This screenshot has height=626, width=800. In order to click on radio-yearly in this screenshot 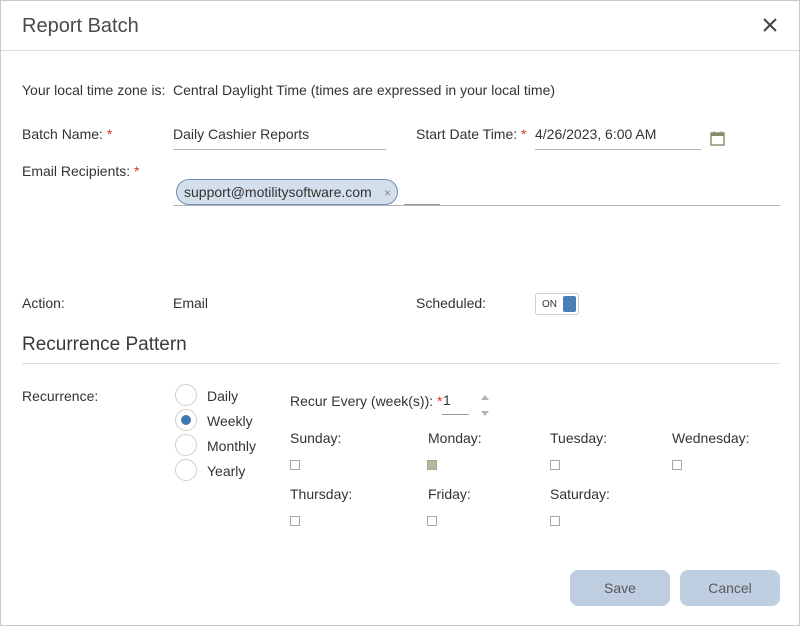, I will do `click(186, 470)`.